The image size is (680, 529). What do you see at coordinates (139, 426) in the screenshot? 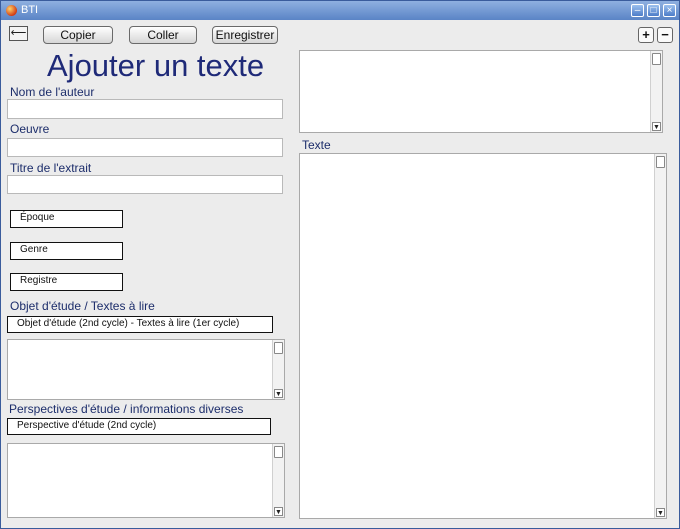
I see `perspectives-select: Perspective d'étude (2nd cycle)` at bounding box center [139, 426].